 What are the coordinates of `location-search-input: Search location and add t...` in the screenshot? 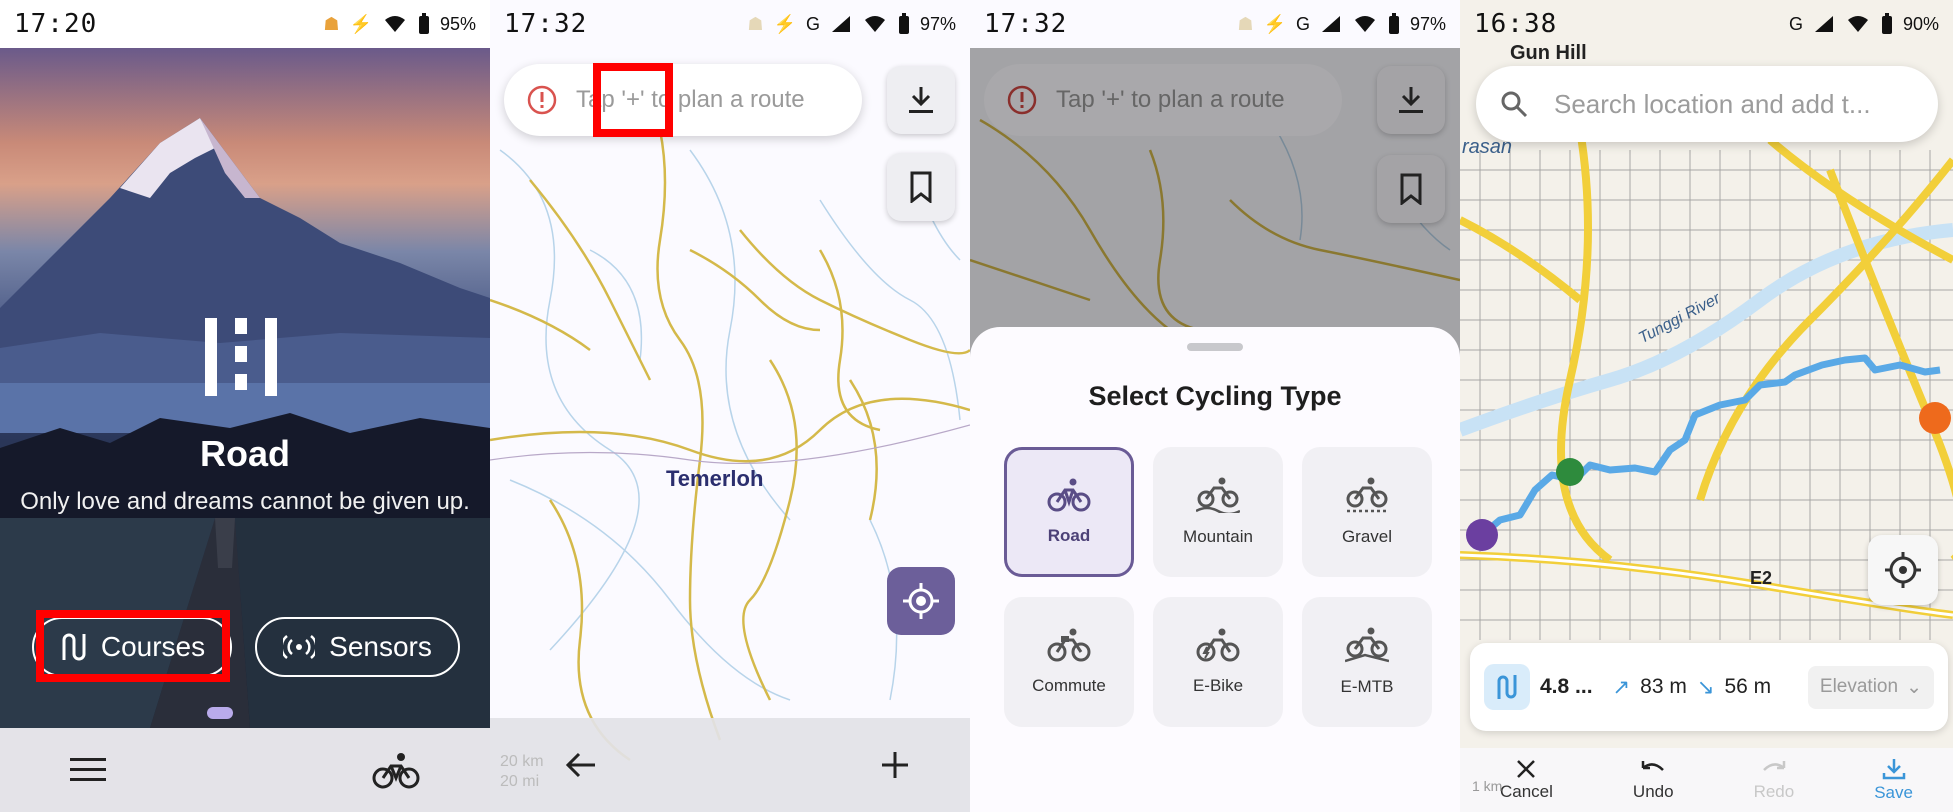 It's located at (1707, 104).